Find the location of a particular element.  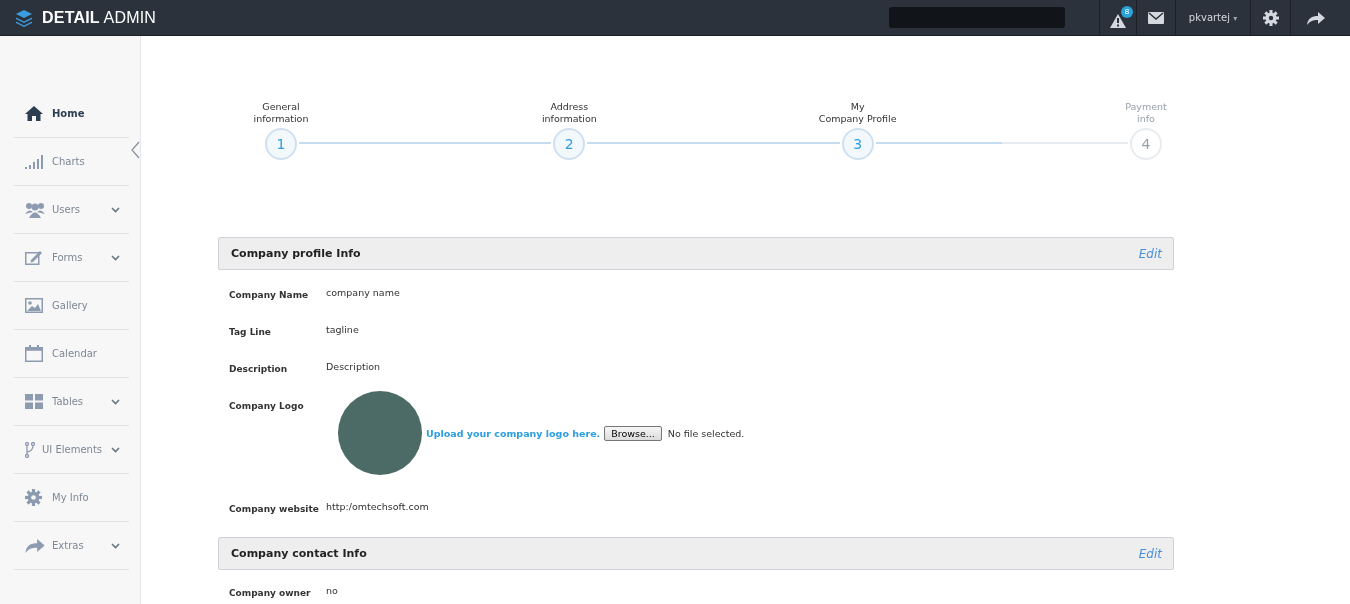

warning-icon is located at coordinates (1118, 20).